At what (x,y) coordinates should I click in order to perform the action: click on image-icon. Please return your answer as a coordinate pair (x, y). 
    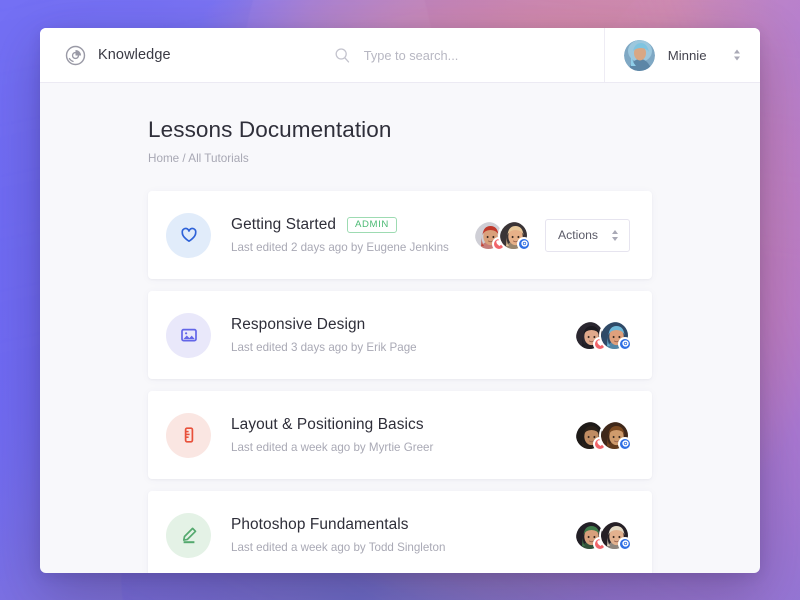
    Looking at the image, I should click on (188, 335).